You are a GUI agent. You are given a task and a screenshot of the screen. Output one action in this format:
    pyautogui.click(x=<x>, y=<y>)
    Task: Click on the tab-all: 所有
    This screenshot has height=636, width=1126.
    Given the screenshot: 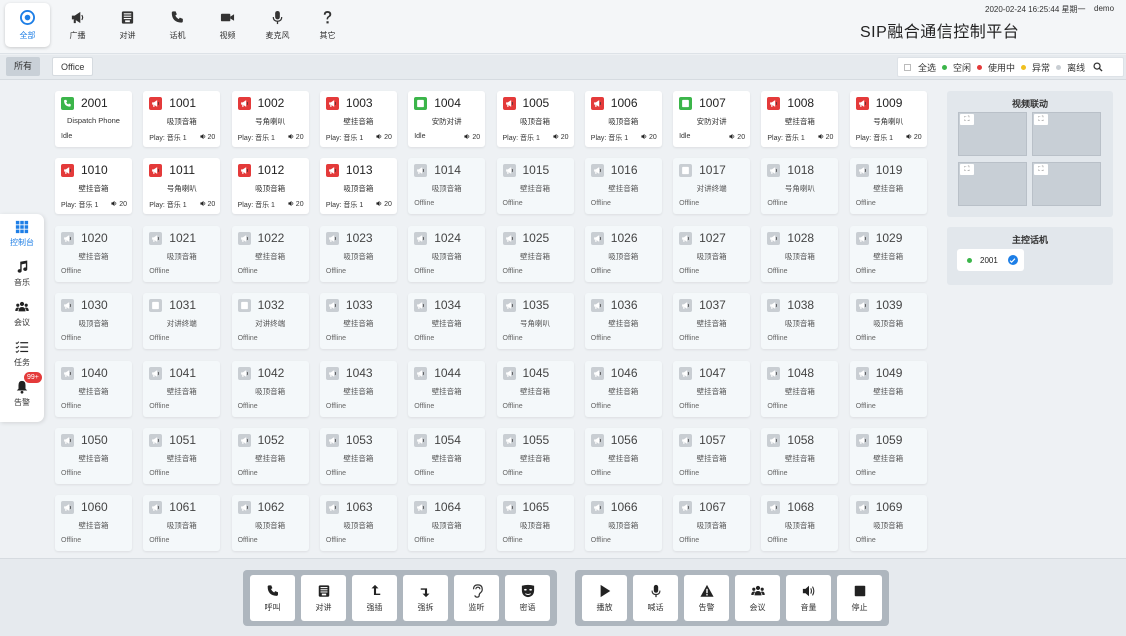 What is the action you would take?
    pyautogui.click(x=23, y=66)
    